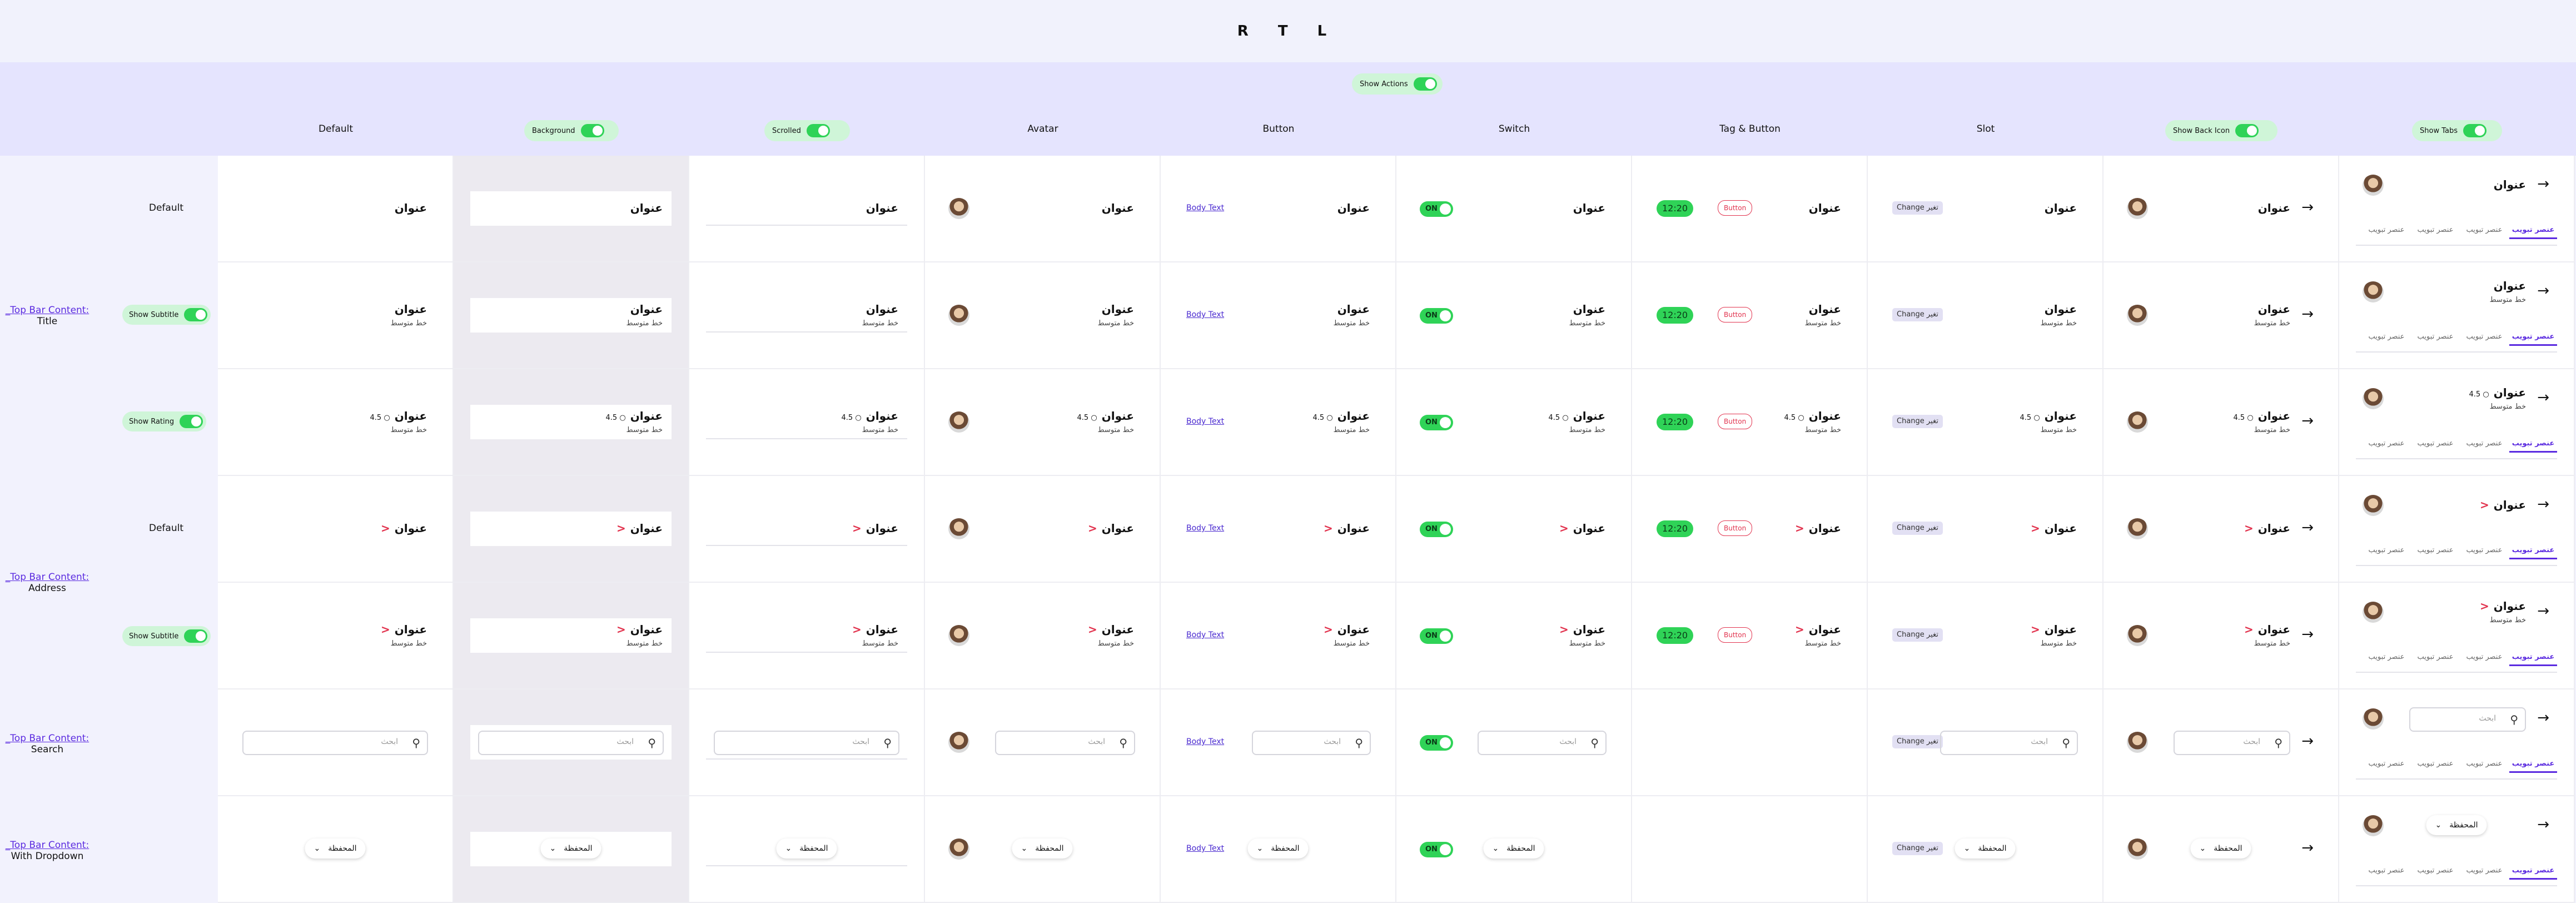 The width and height of the screenshot is (2576, 903). I want to click on column-toggle-9: Show Tabs, so click(2457, 130).